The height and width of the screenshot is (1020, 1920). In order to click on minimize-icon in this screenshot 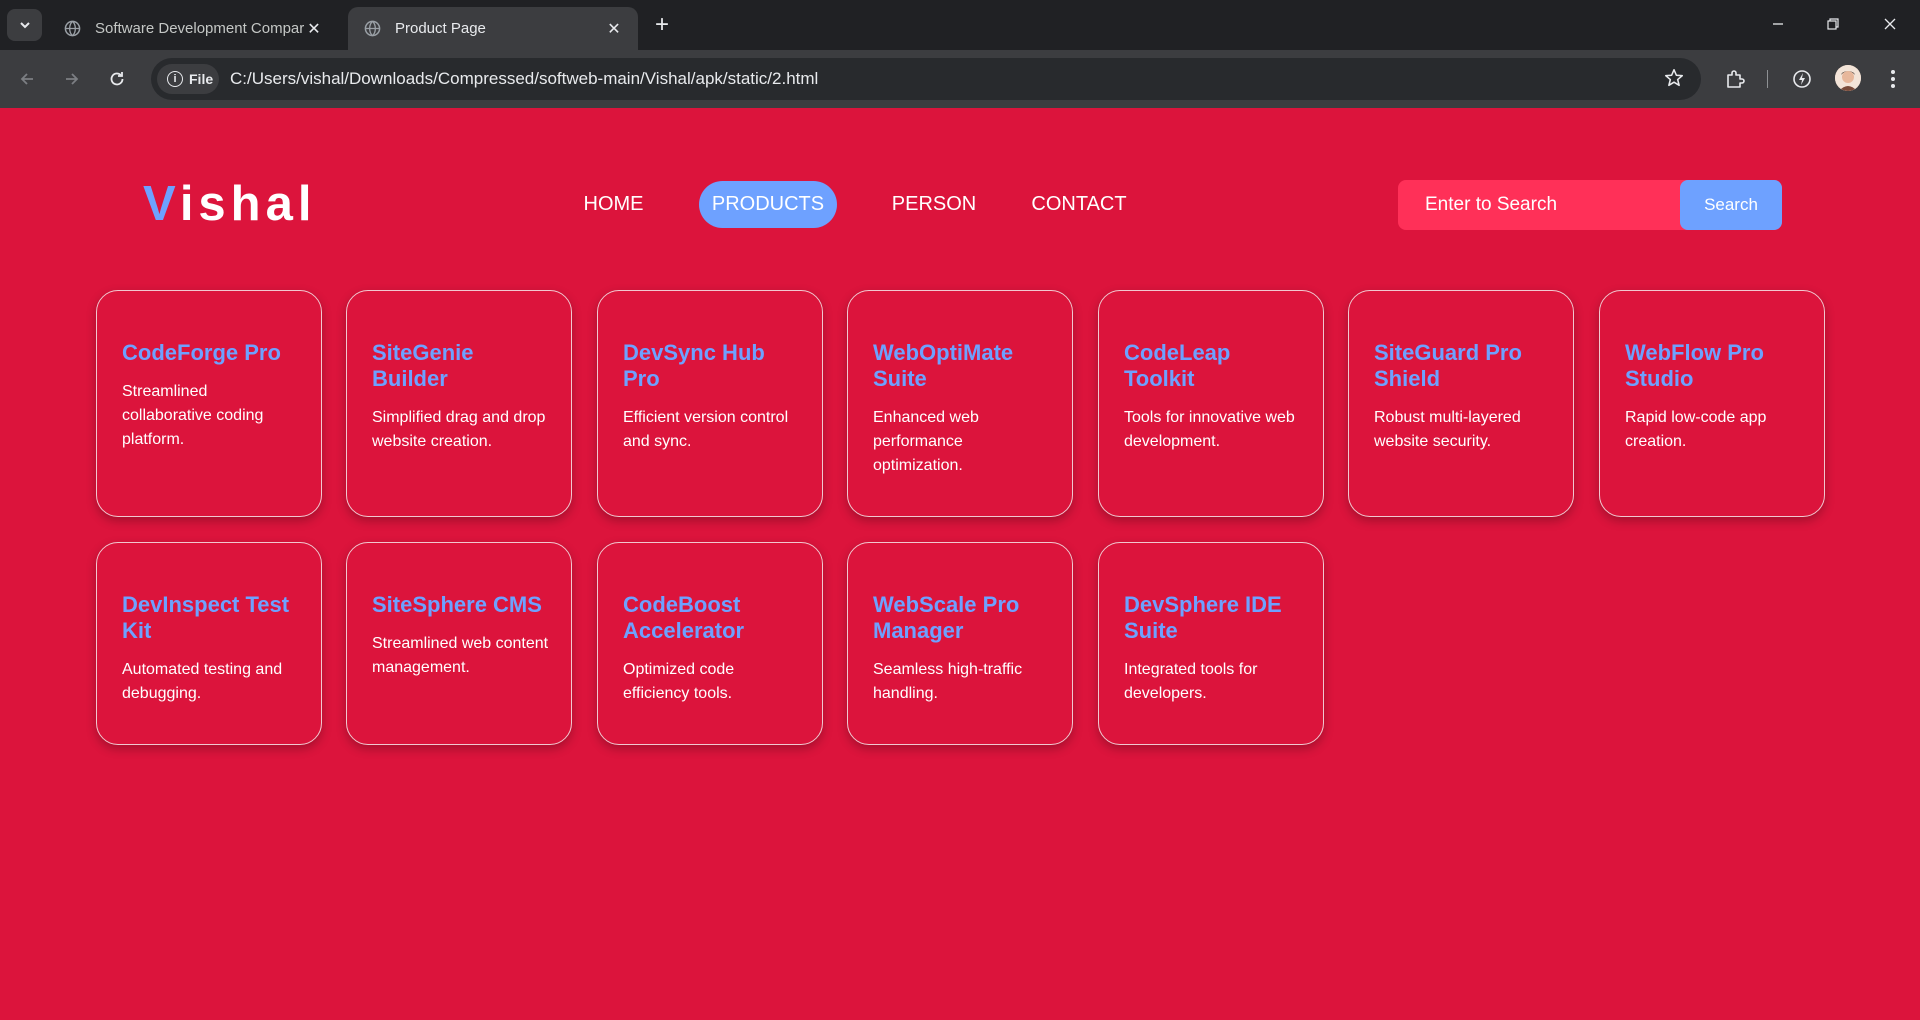, I will do `click(1778, 24)`.